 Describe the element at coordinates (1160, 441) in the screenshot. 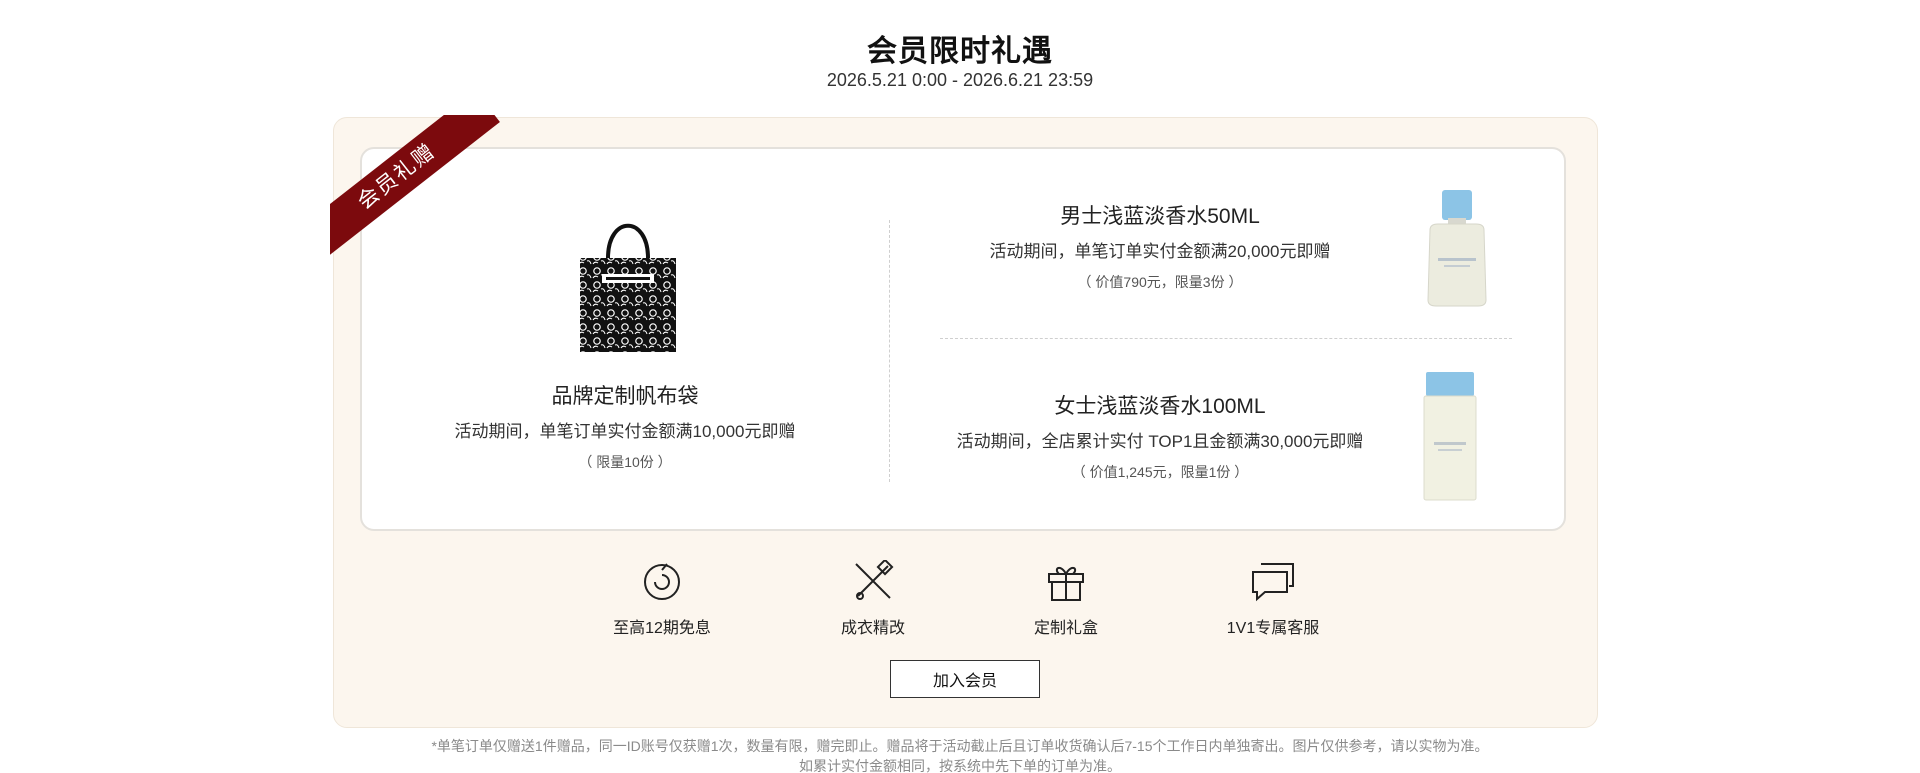

I see `gift-desc-women-perfume: 活动期间，全店累计实付 TOP1且金额满30,000元即赠` at that location.